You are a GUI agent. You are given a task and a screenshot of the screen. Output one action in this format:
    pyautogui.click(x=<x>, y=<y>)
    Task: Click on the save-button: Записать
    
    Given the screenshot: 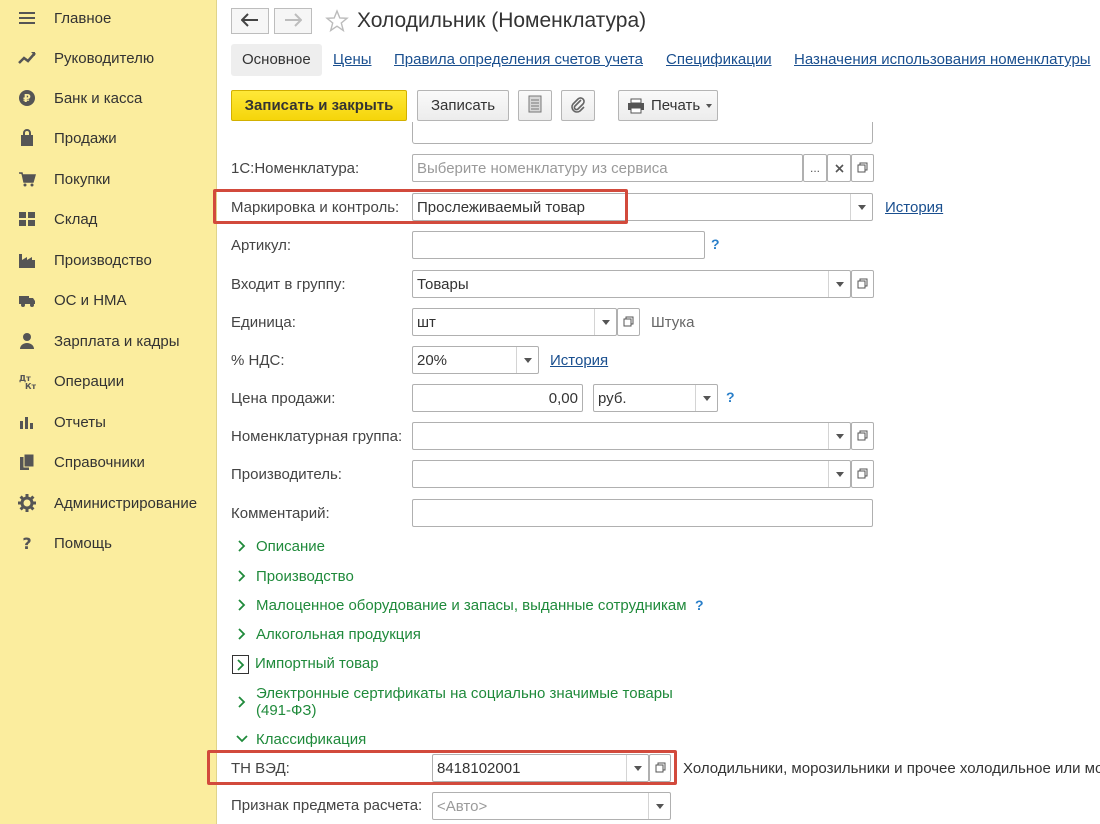 What is the action you would take?
    pyautogui.click(x=463, y=105)
    